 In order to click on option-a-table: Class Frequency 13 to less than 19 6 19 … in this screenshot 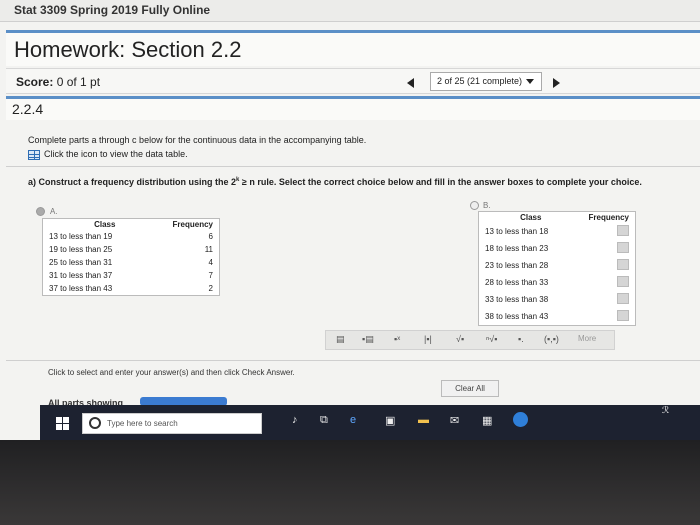, I will do `click(131, 257)`.